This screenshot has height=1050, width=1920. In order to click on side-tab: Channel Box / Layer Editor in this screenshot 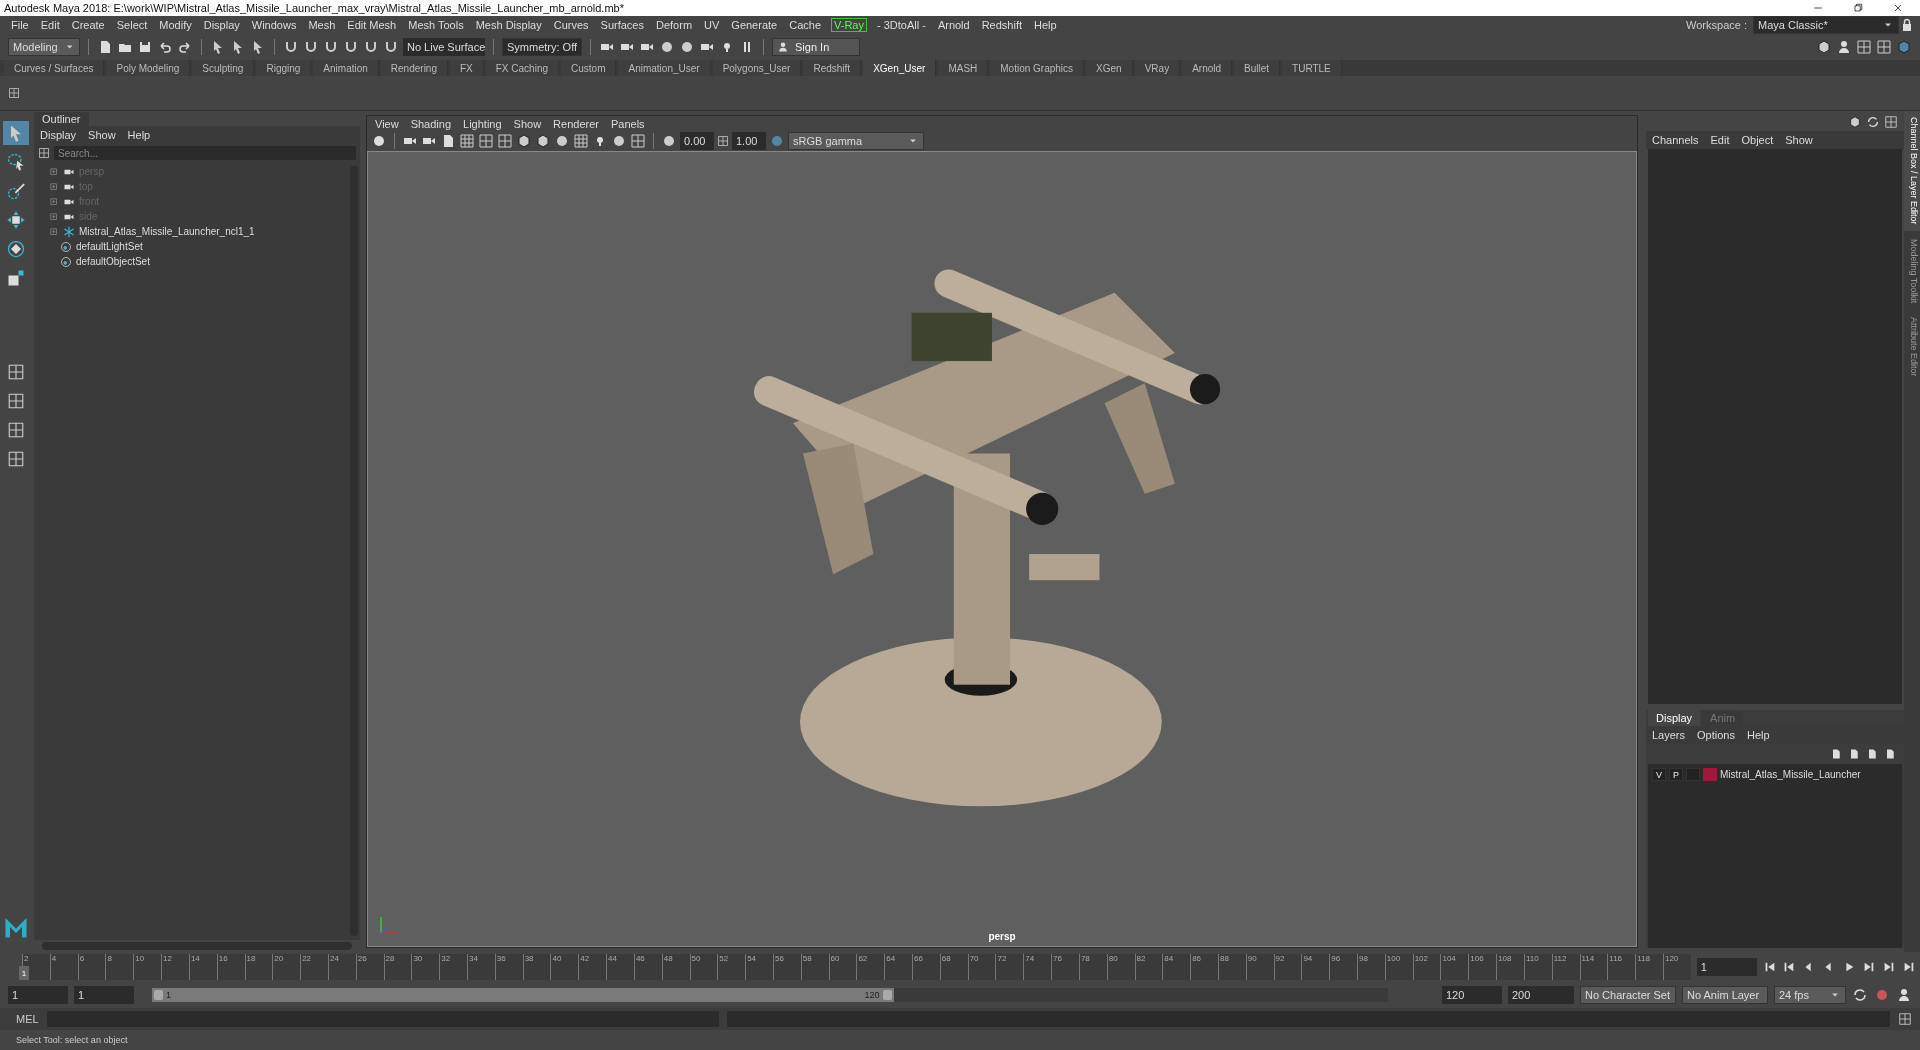, I will do `click(1912, 171)`.